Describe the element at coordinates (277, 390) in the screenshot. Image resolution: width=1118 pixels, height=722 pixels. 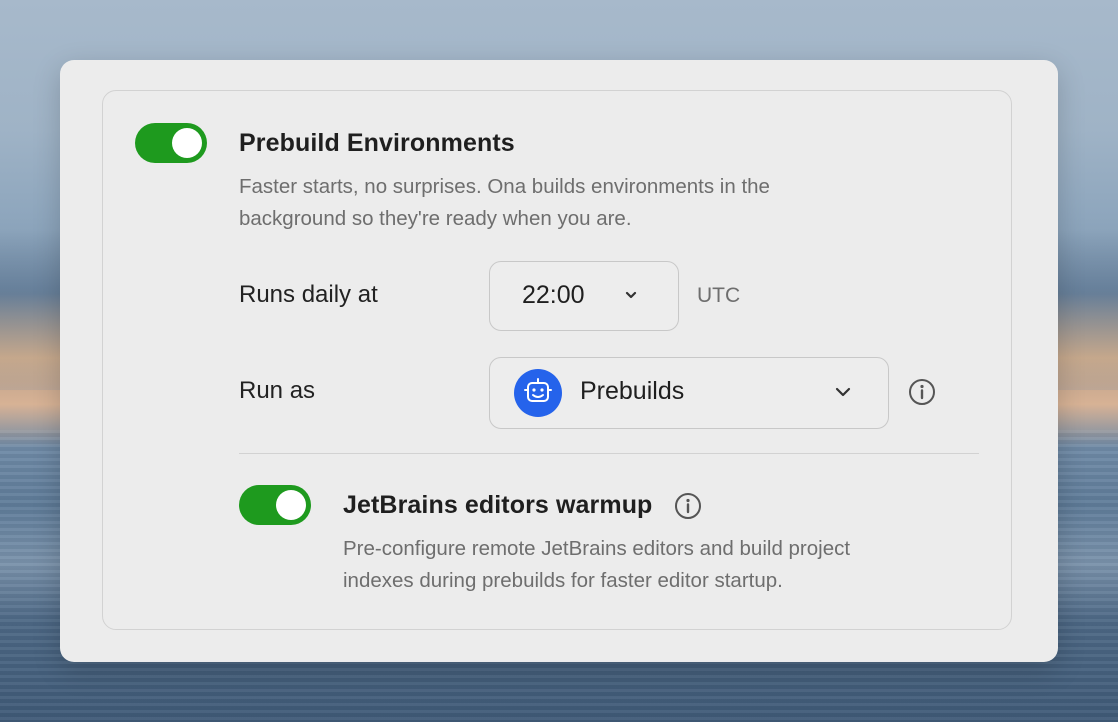
I see `run-as-label: Run as` at that location.